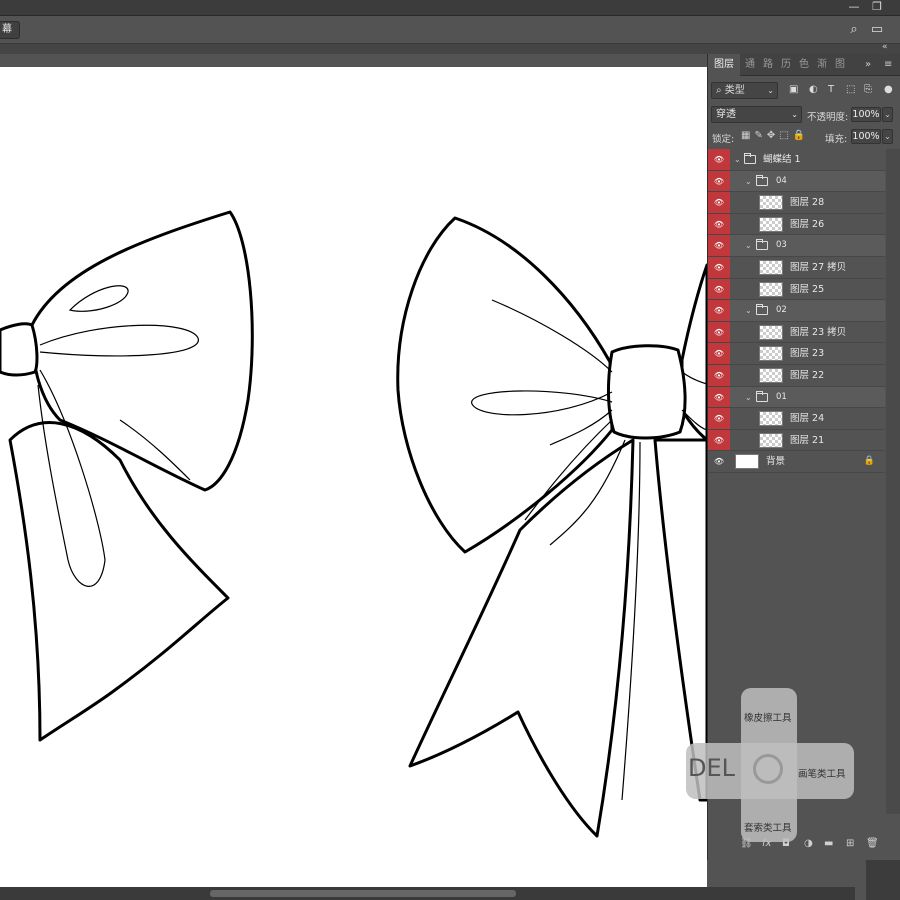  What do you see at coordinates (450, 30) in the screenshot?
I see `options-bar: 幕 ⌕ ▭` at bounding box center [450, 30].